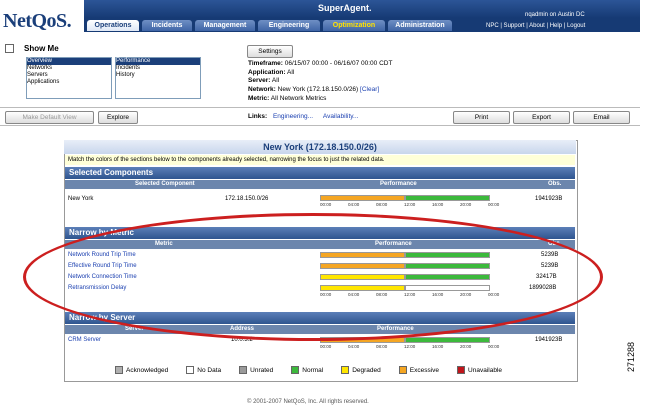  I want to click on make-default-view-button: Make Default View, so click(49, 117).